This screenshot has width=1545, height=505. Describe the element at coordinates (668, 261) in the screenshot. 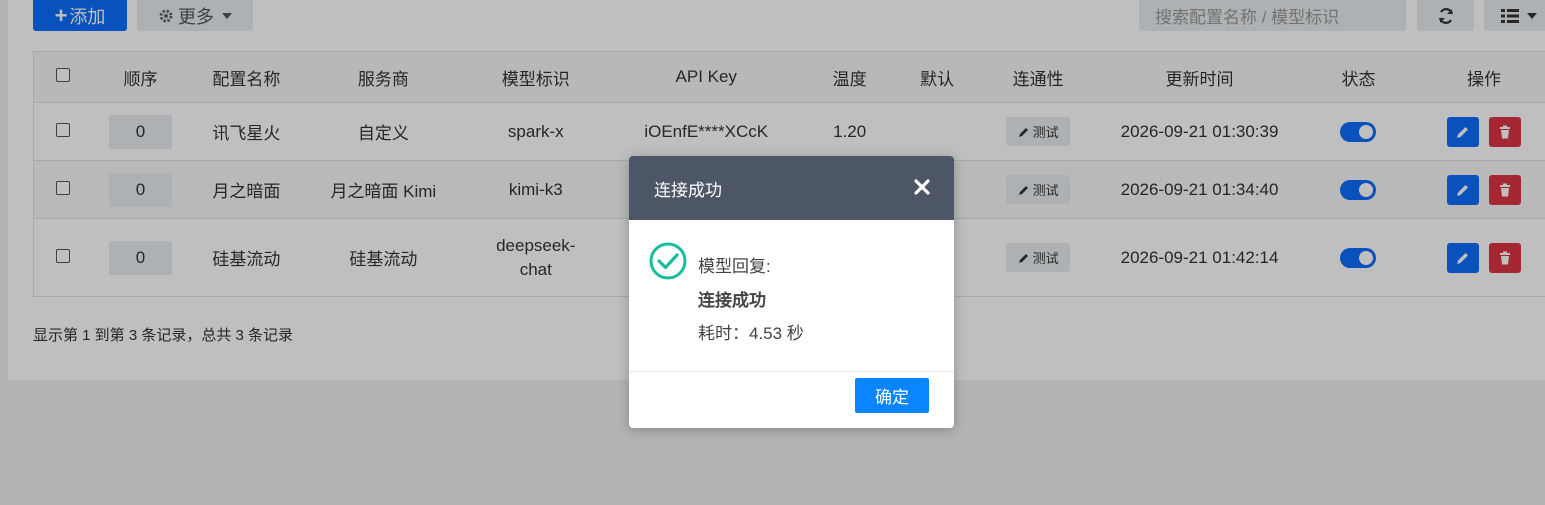

I see `success-check-icon` at that location.